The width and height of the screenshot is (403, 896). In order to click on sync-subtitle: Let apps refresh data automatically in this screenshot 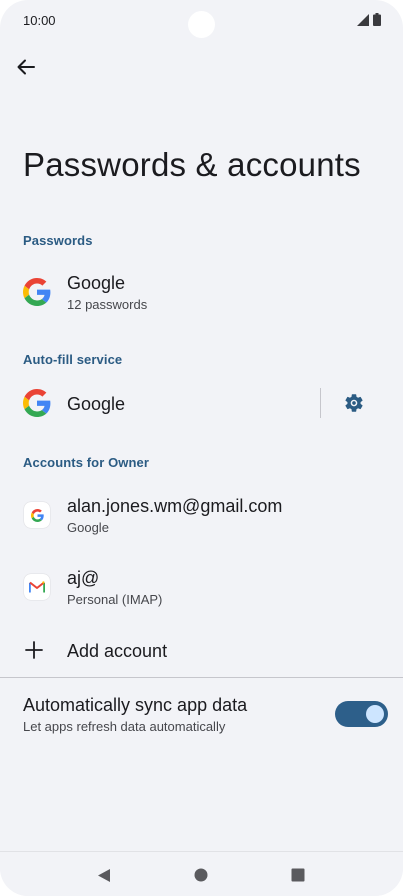, I will do `click(124, 726)`.